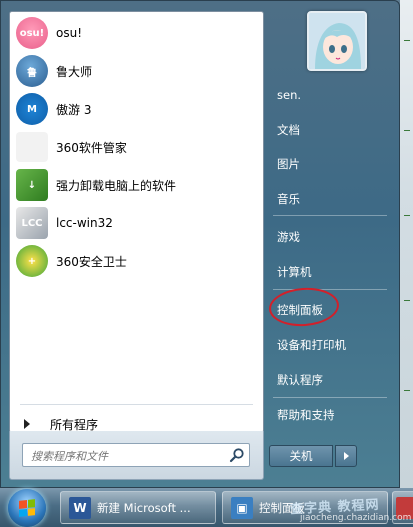 This screenshot has width=413, height=527. What do you see at coordinates (288, 130) in the screenshot?
I see `menu-label: 文档` at bounding box center [288, 130].